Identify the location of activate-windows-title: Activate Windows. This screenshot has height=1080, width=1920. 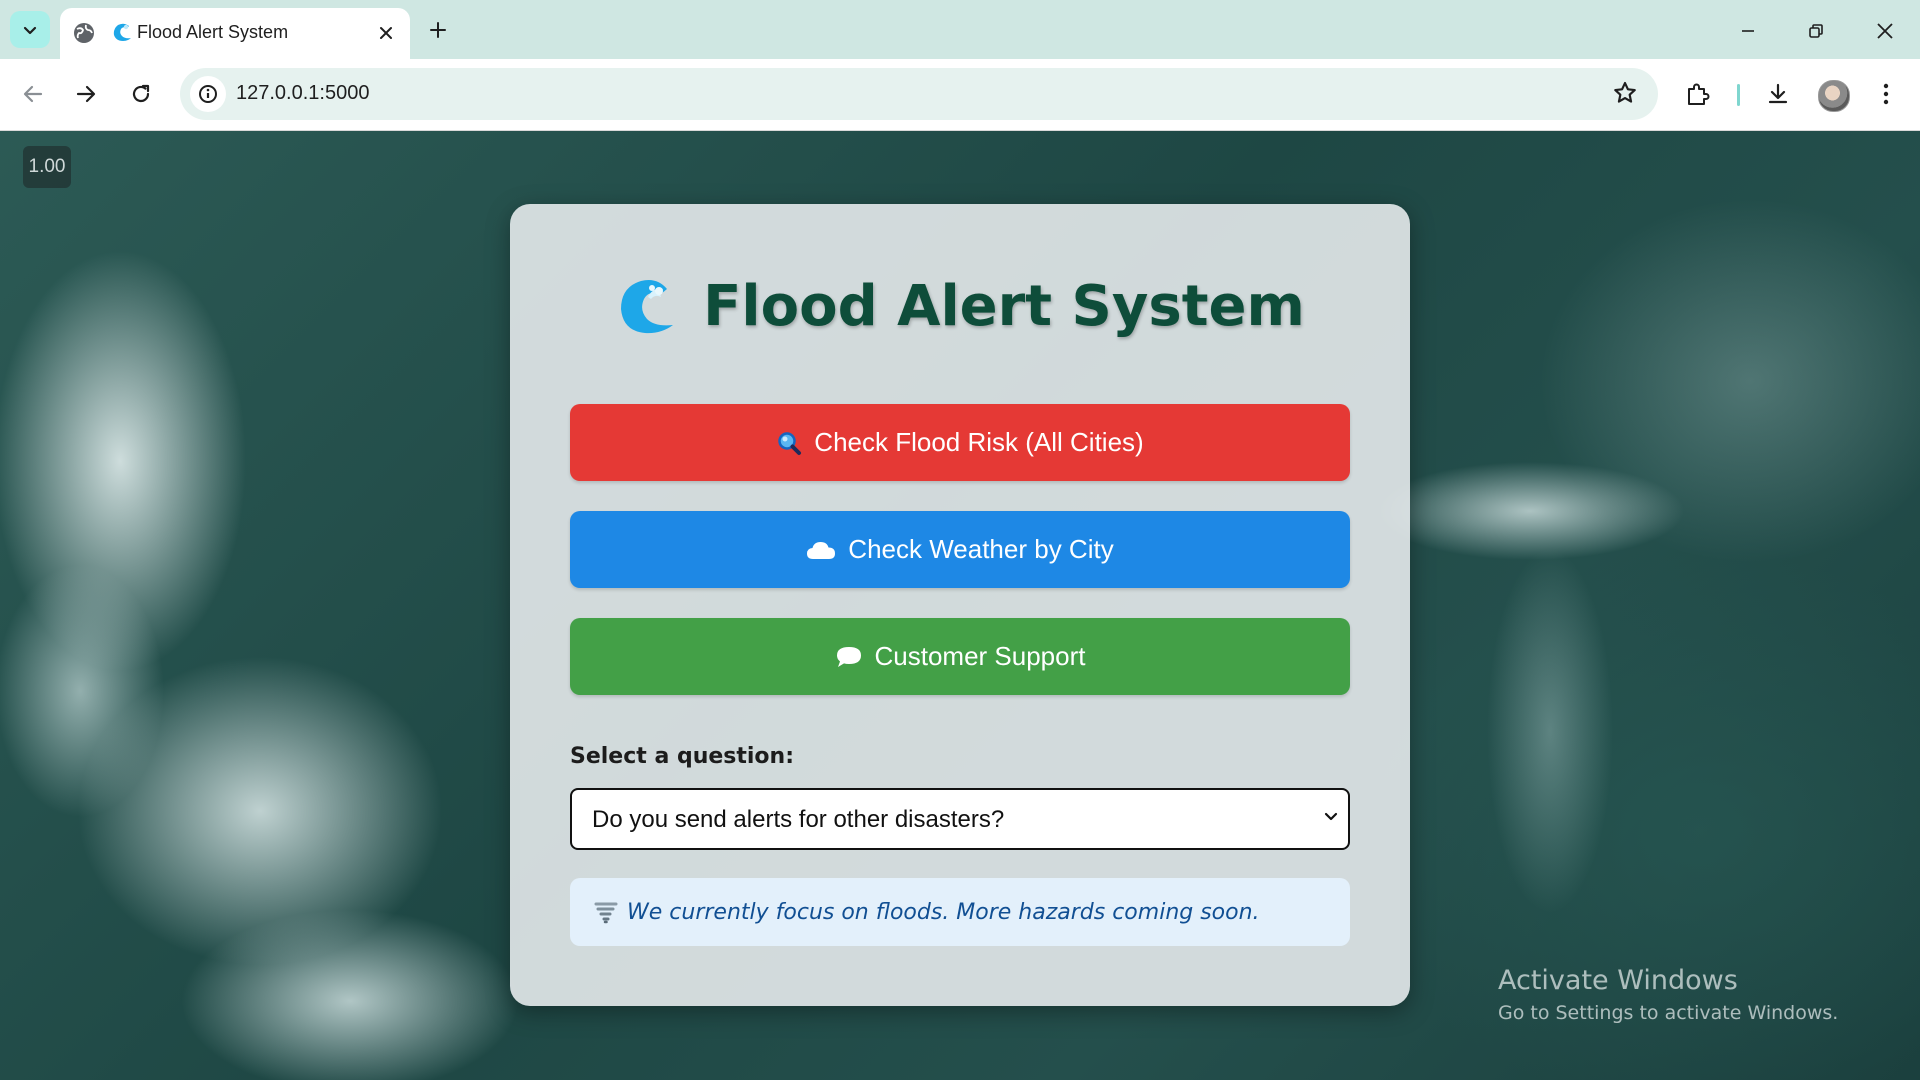
(1618, 980).